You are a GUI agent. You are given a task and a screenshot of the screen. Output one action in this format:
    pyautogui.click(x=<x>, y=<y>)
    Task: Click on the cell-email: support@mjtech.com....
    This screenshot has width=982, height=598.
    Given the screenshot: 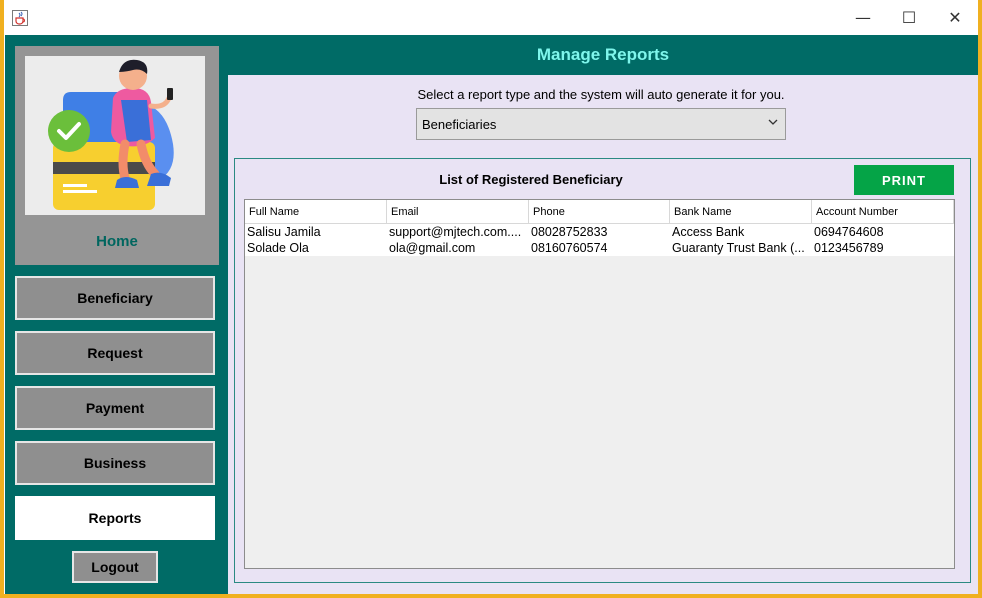 What is the action you would take?
    pyautogui.click(x=455, y=232)
    